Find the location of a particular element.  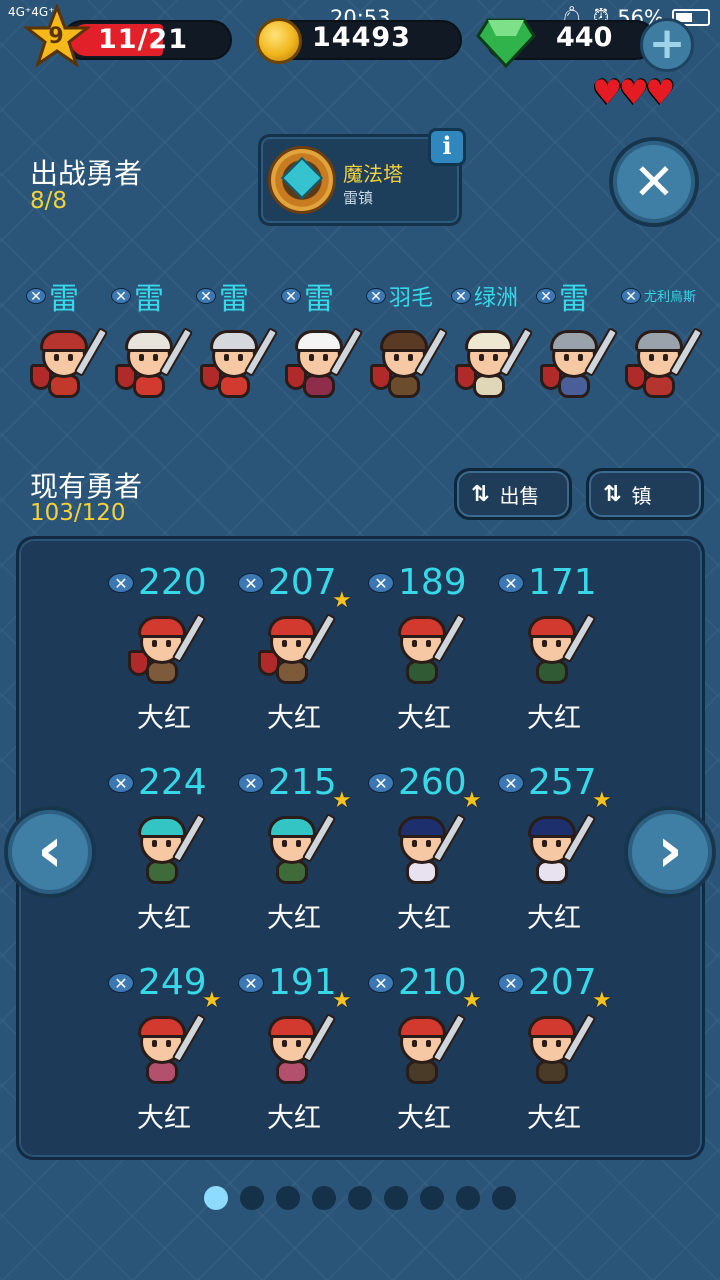

hero-power-value: 215 is located at coordinates (302, 782).